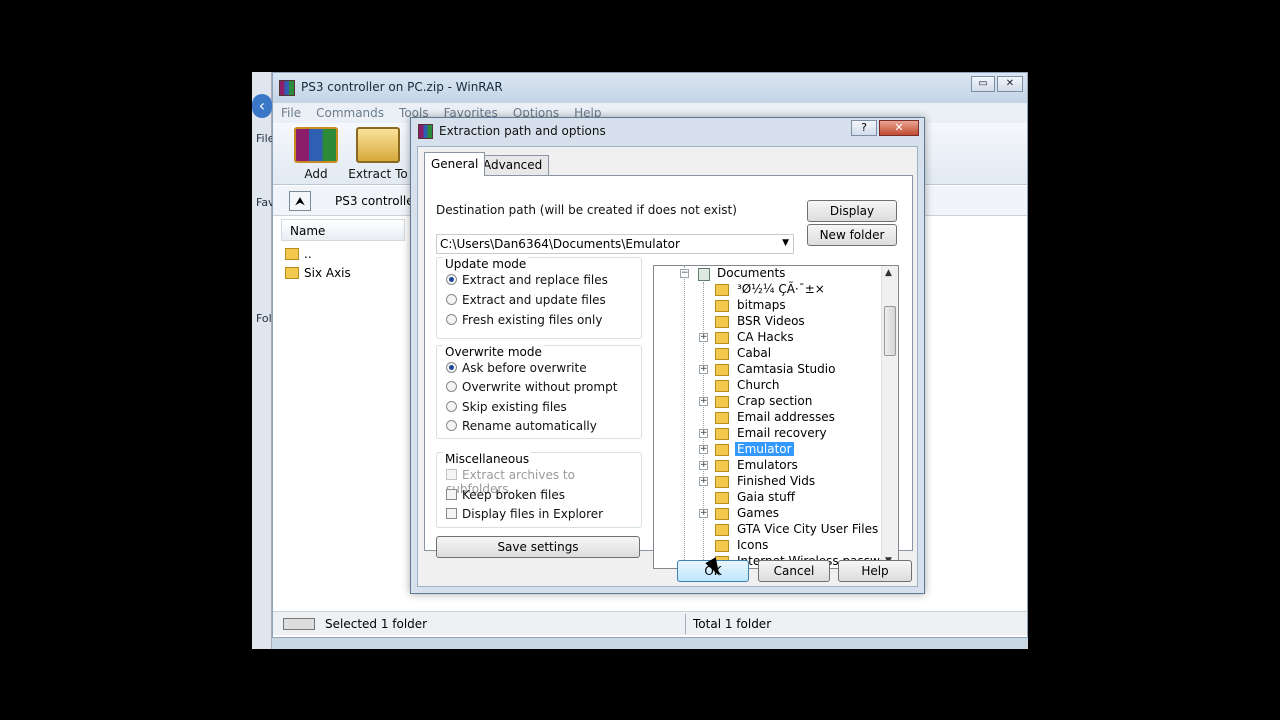 Image resolution: width=1280 pixels, height=720 pixels. What do you see at coordinates (776, 354) in the screenshot?
I see `tree-node: Cabal` at bounding box center [776, 354].